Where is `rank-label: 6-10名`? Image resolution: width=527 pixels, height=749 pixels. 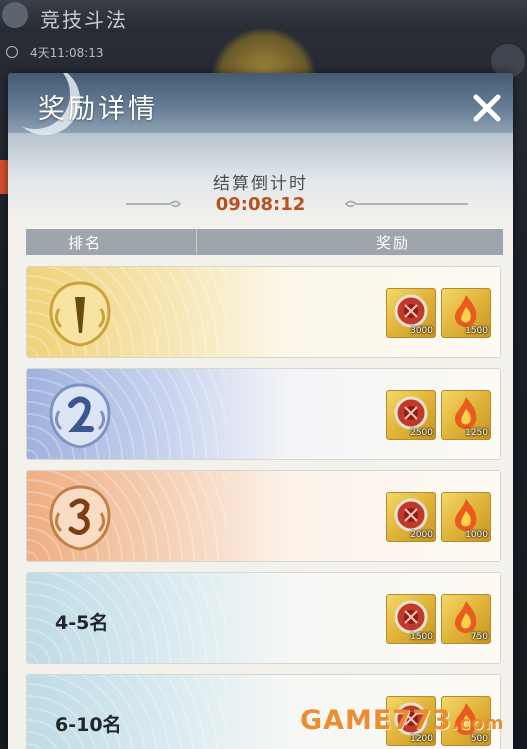 rank-label: 6-10名 is located at coordinates (88, 725).